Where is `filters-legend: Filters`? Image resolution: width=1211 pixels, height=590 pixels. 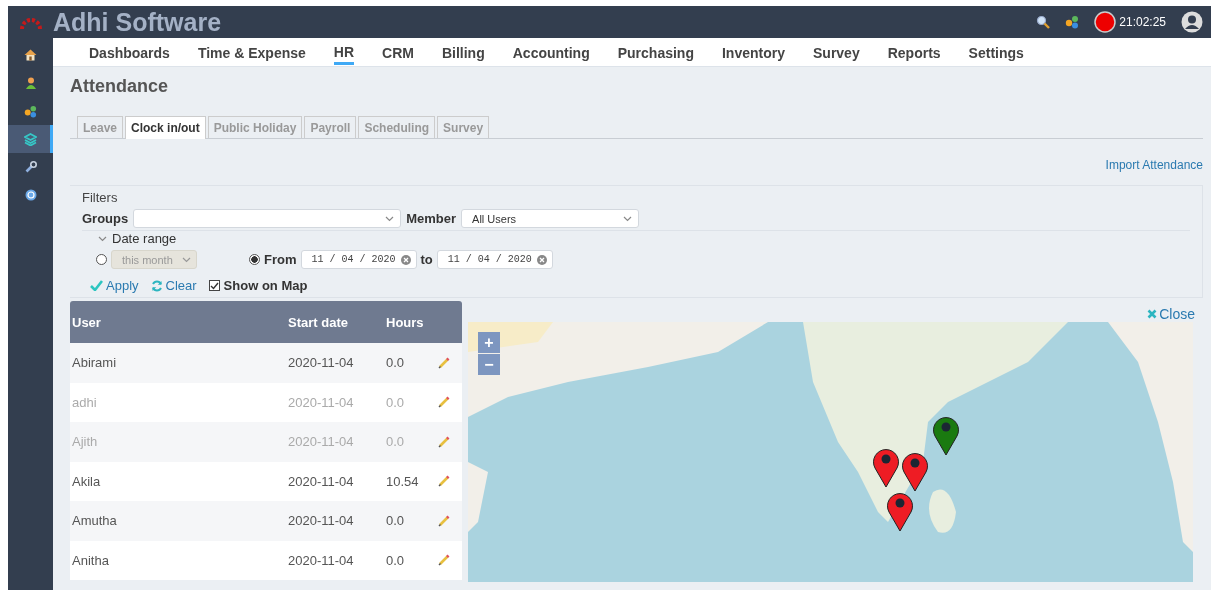 filters-legend: Filters is located at coordinates (100, 197).